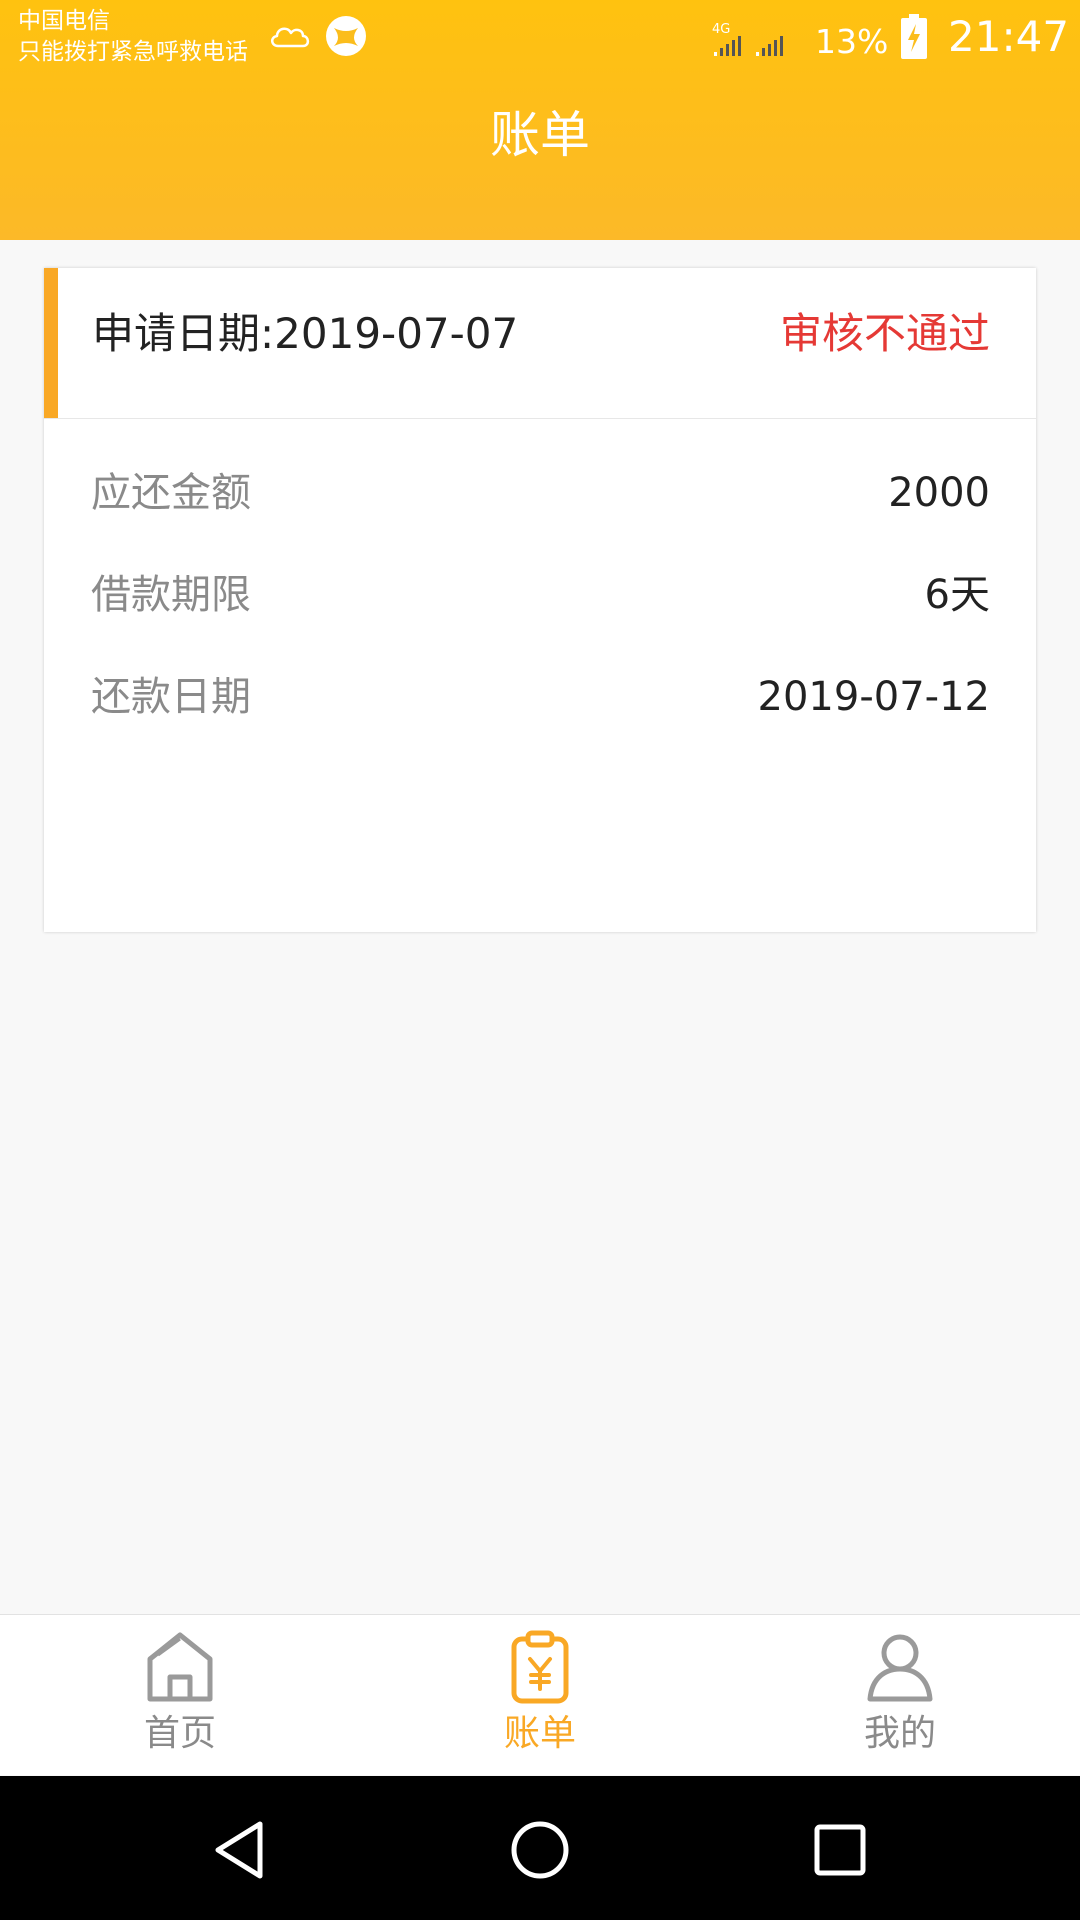  I want to click on battery-percent: 13%, so click(852, 41).